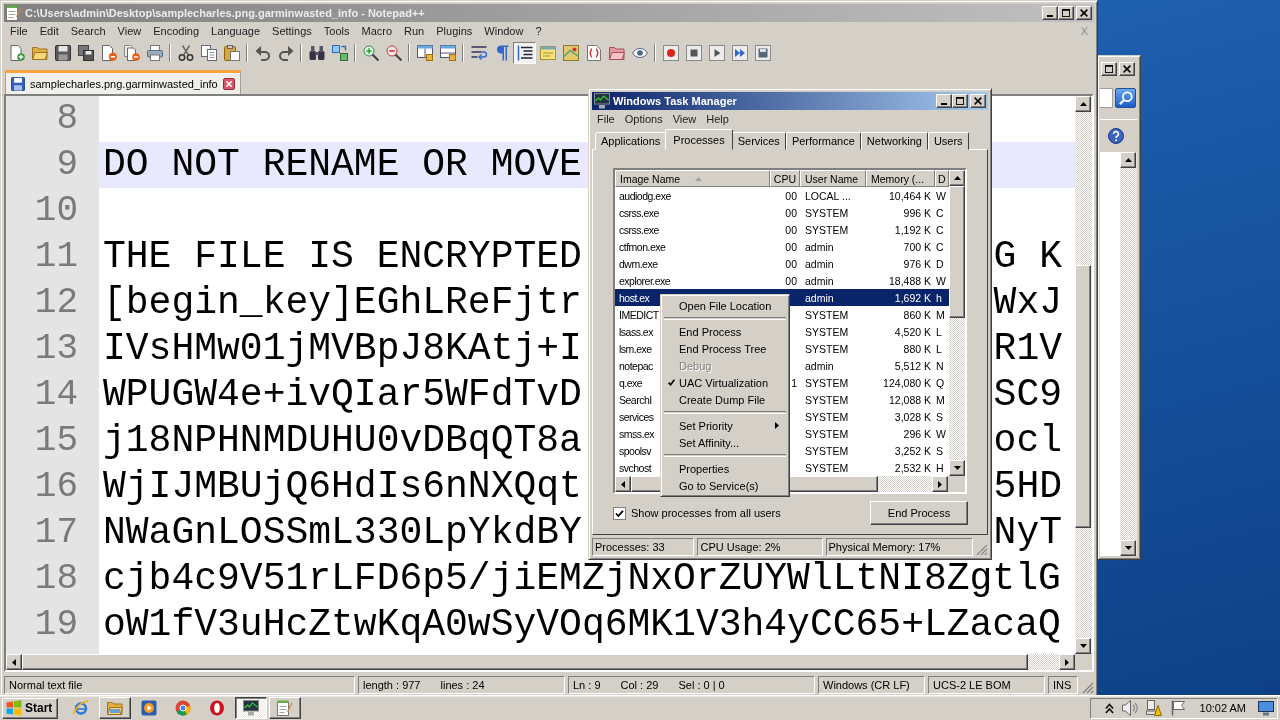  What do you see at coordinates (636, 433) in the screenshot?
I see `table-cell-text: smss.ex` at bounding box center [636, 433].